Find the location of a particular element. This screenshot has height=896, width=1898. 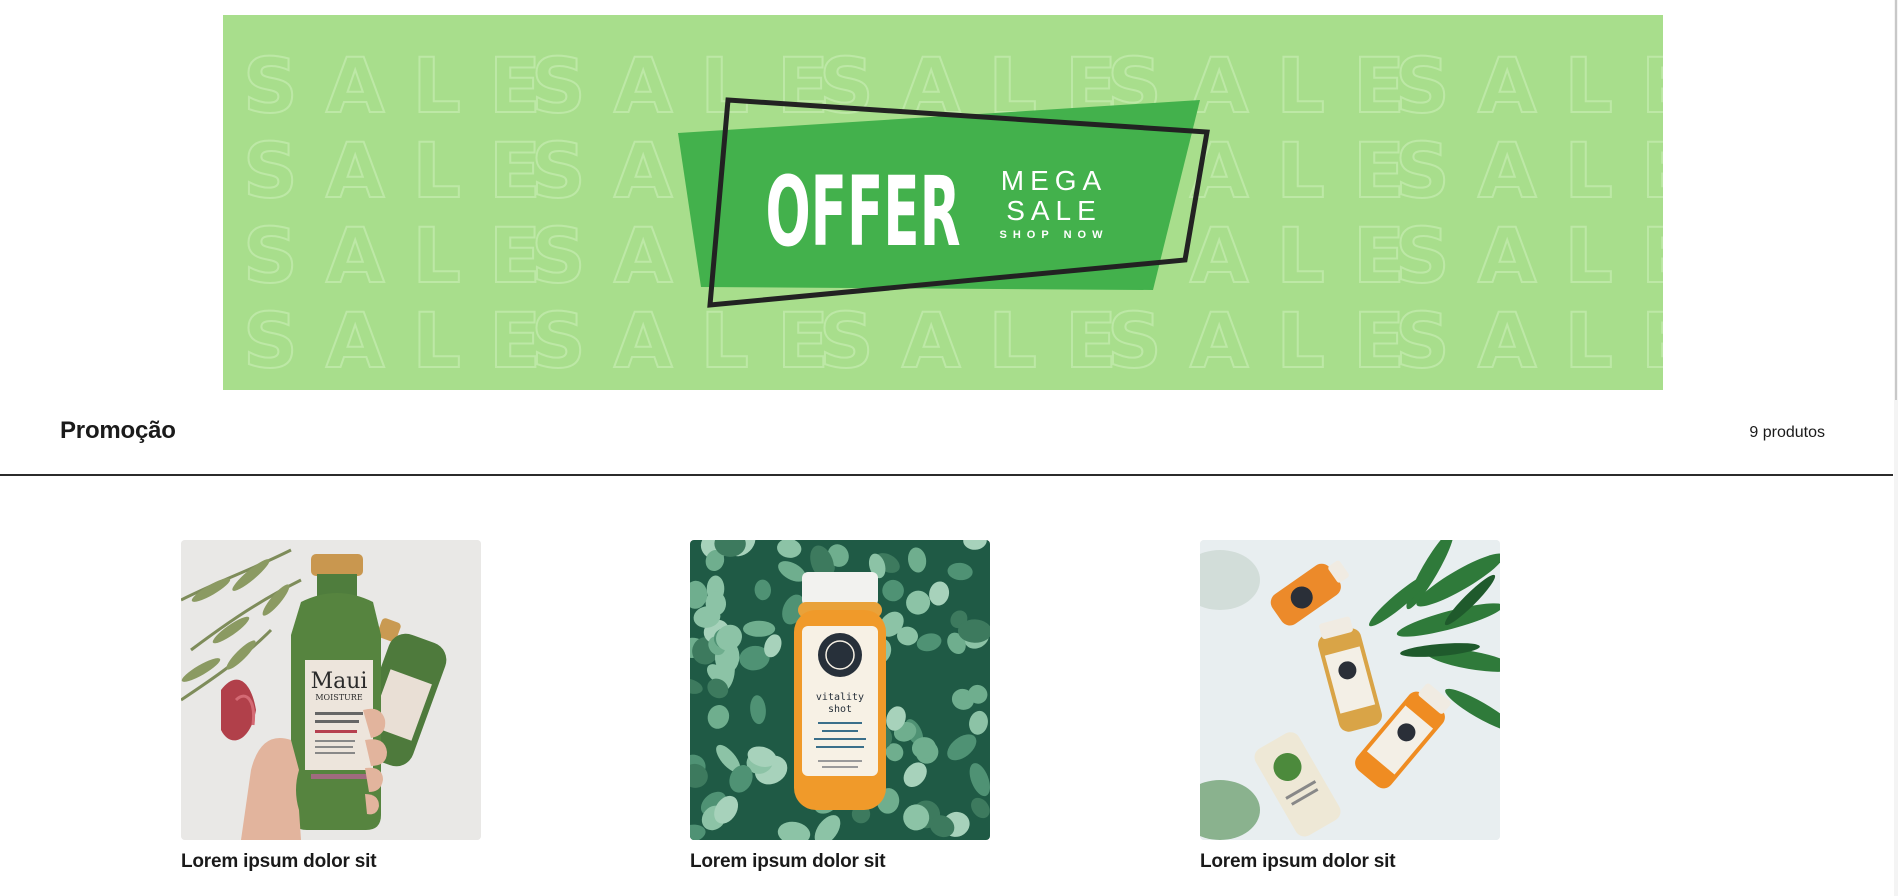

product-image: vitality shot is located at coordinates (840, 690).